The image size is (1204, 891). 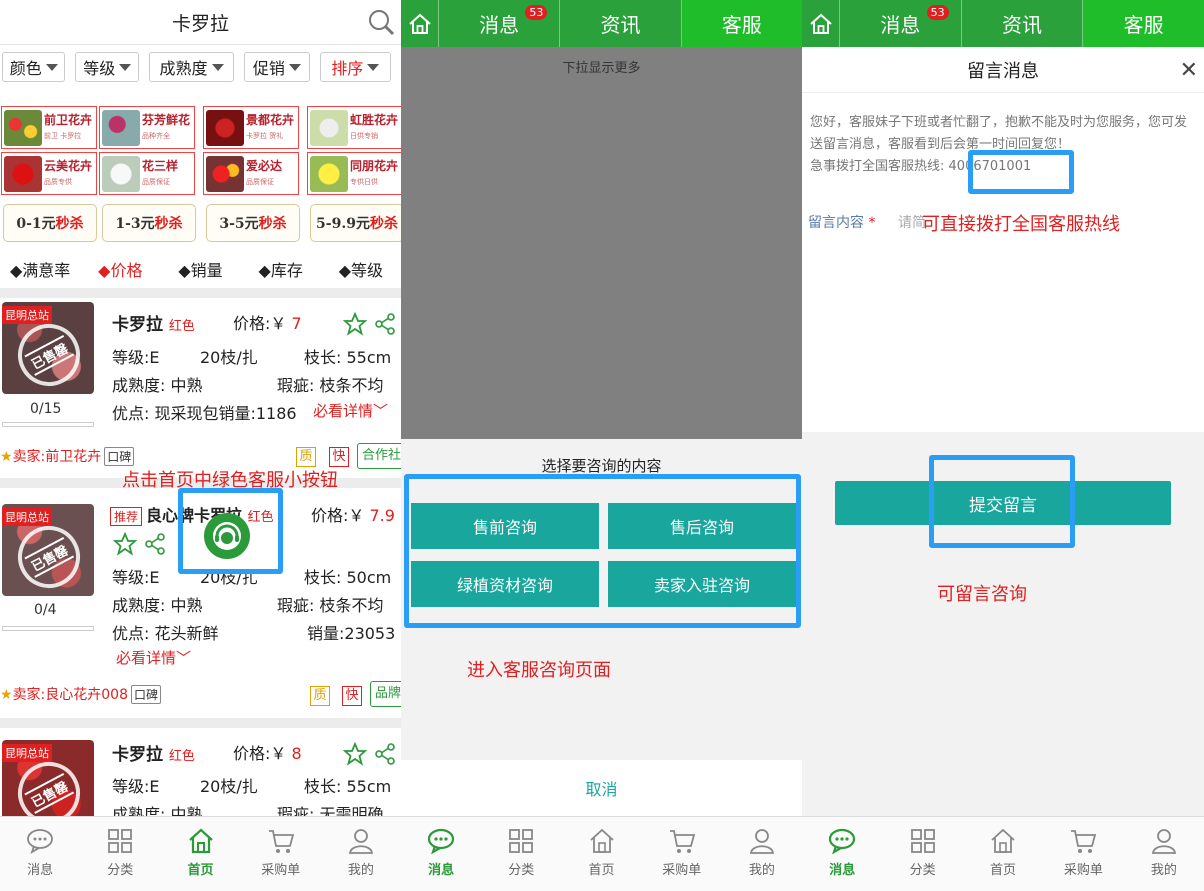 What do you see at coordinates (147, 173) in the screenshot?
I see `shop-banner-item: 花三样 品质保证` at bounding box center [147, 173].